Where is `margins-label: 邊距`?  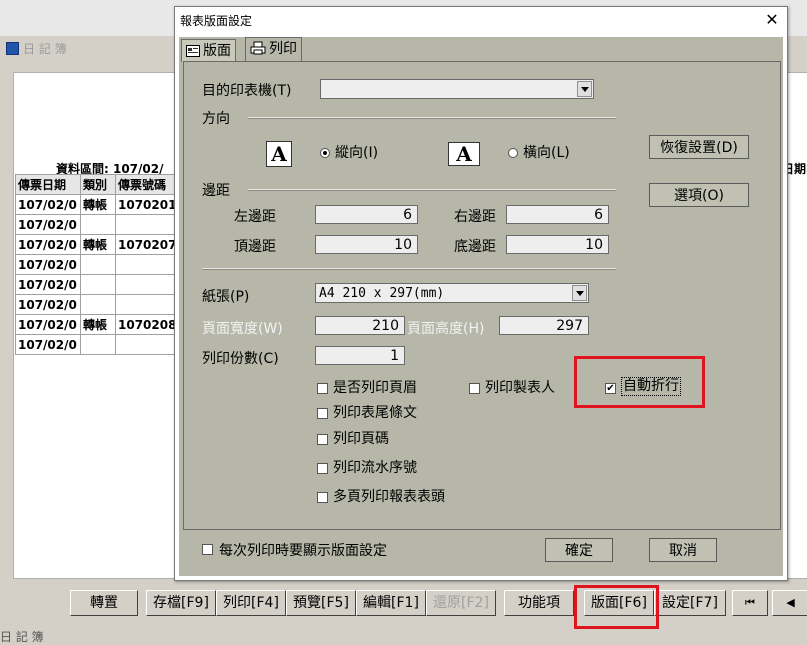
margins-label: 邊距 is located at coordinates (216, 191).